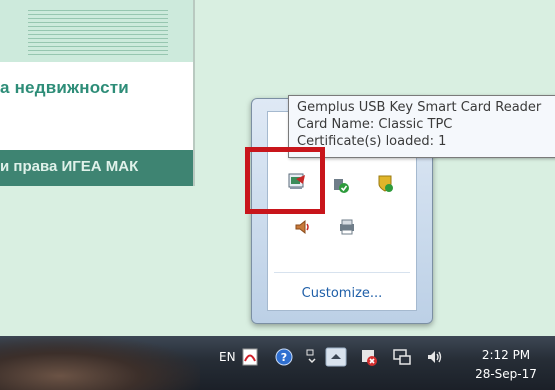 The height and width of the screenshot is (390, 555). What do you see at coordinates (227, 357) in the screenshot?
I see `language-indicator: EN` at bounding box center [227, 357].